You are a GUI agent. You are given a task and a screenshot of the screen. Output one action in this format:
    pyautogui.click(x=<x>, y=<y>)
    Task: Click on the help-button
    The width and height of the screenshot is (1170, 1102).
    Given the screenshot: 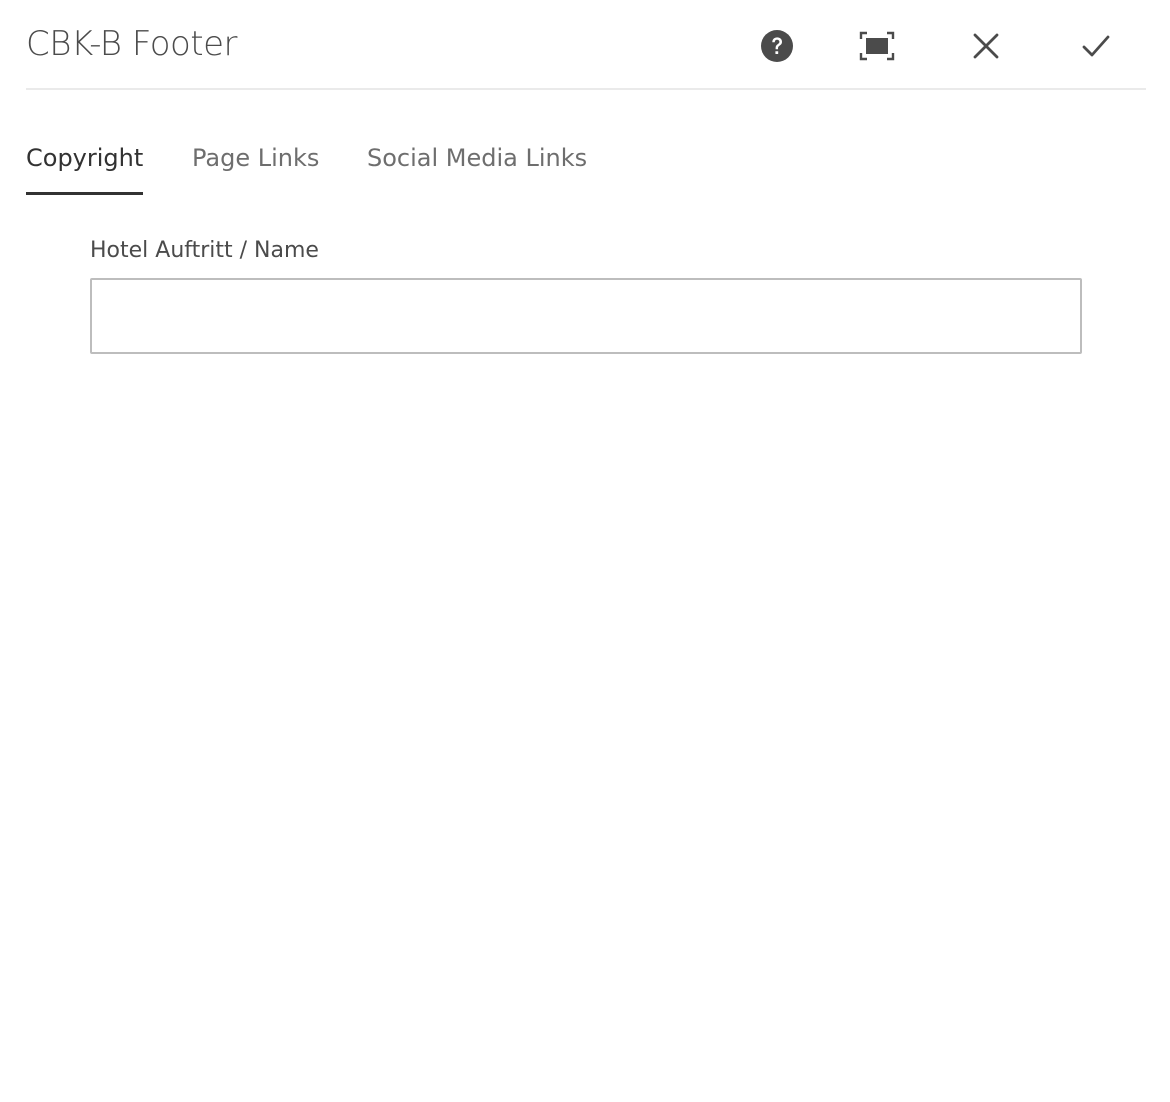 What is the action you would take?
    pyautogui.click(x=777, y=46)
    